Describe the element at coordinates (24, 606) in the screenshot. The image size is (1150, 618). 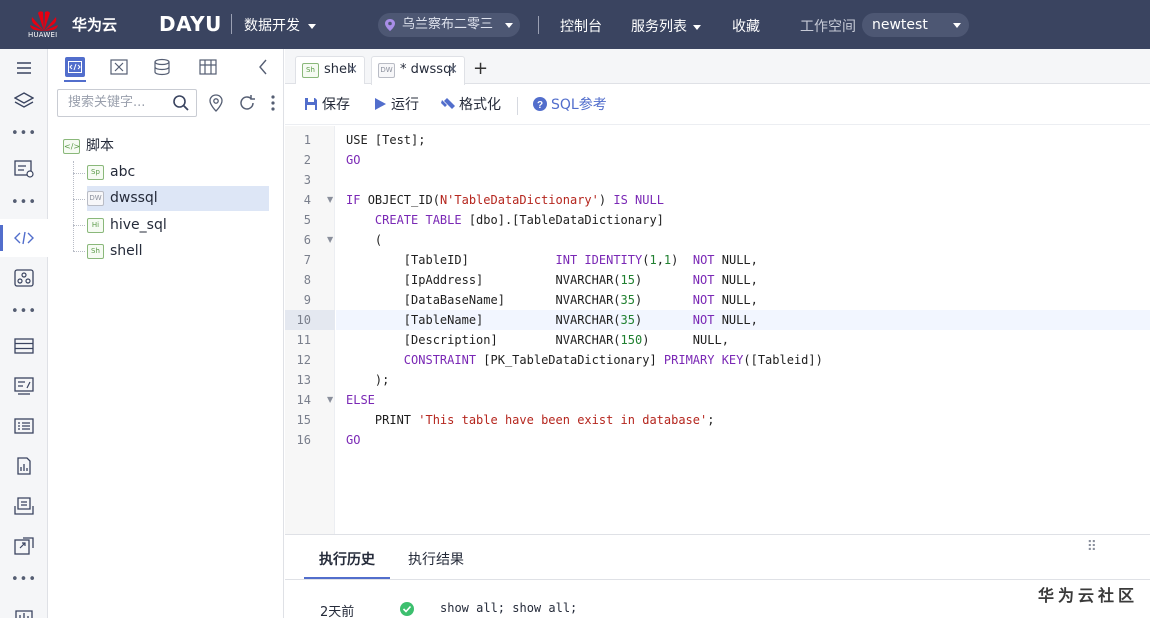
I see `chart-icon` at that location.